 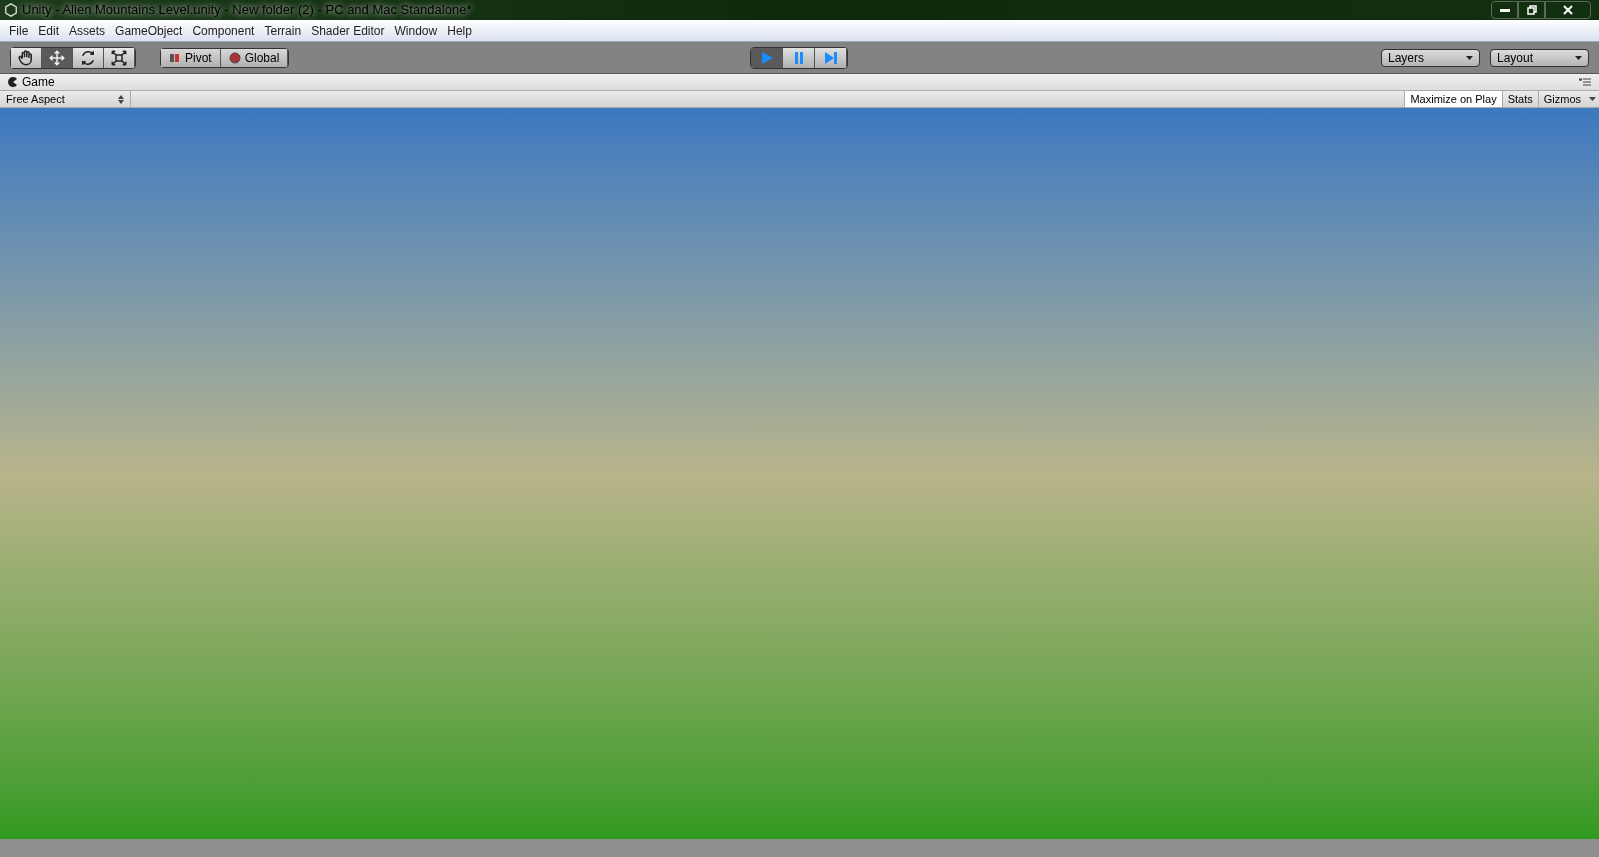 What do you see at coordinates (49, 30) in the screenshot?
I see `menu-item: Edit` at bounding box center [49, 30].